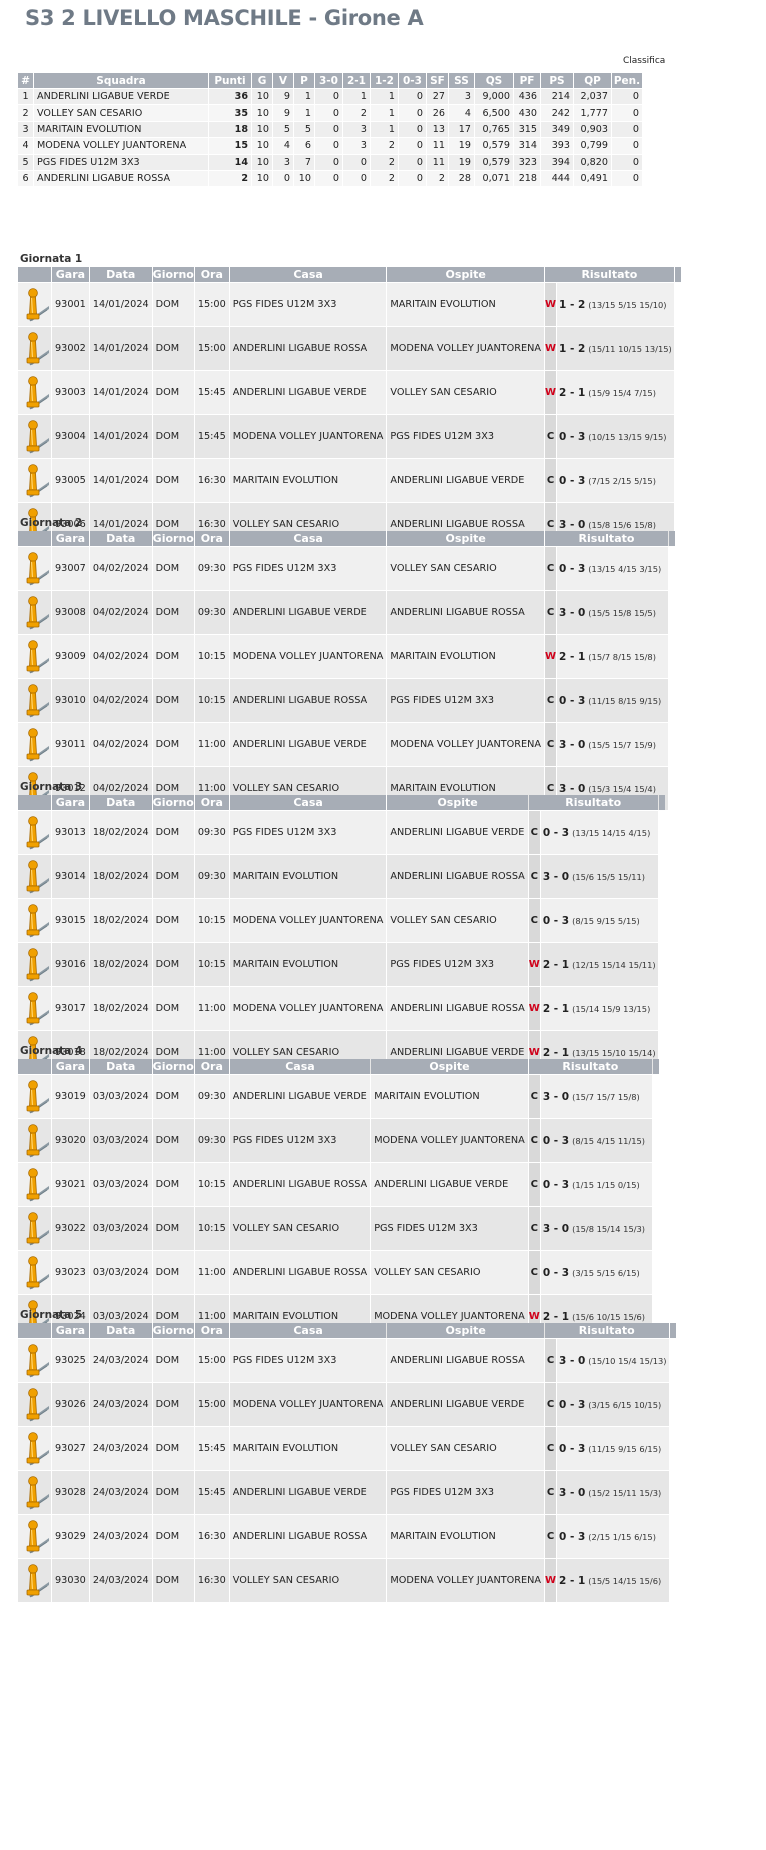 The height and width of the screenshot is (1850, 766). I want to click on standings-cell: 0,820, so click(592, 162).